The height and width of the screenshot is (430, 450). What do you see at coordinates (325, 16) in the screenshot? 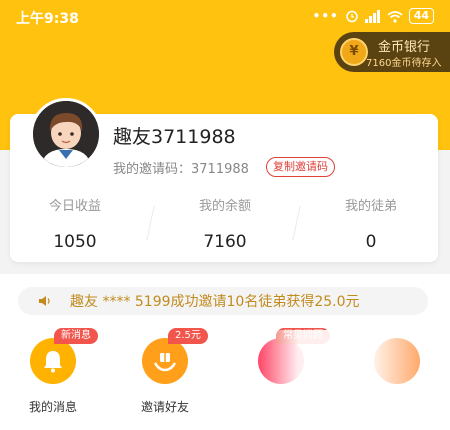
I see `status-dots: •••` at bounding box center [325, 16].